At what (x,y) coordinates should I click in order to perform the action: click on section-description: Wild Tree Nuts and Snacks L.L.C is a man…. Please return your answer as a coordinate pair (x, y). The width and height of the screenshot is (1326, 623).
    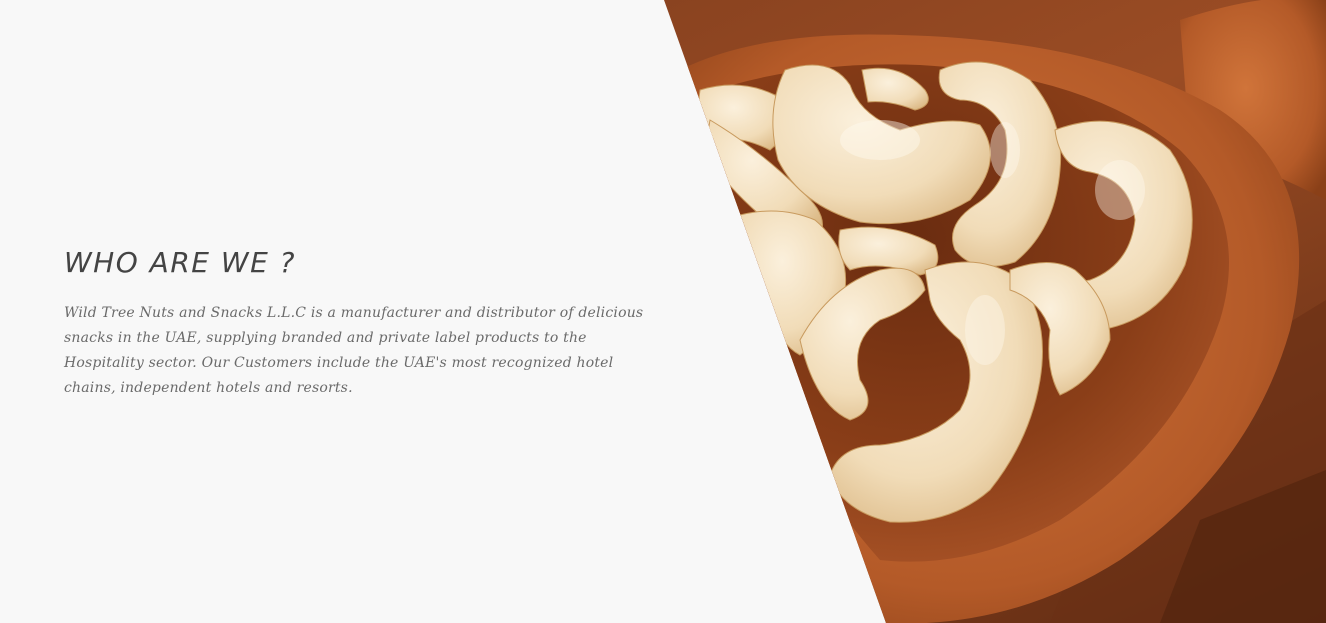
    Looking at the image, I should click on (354, 350).